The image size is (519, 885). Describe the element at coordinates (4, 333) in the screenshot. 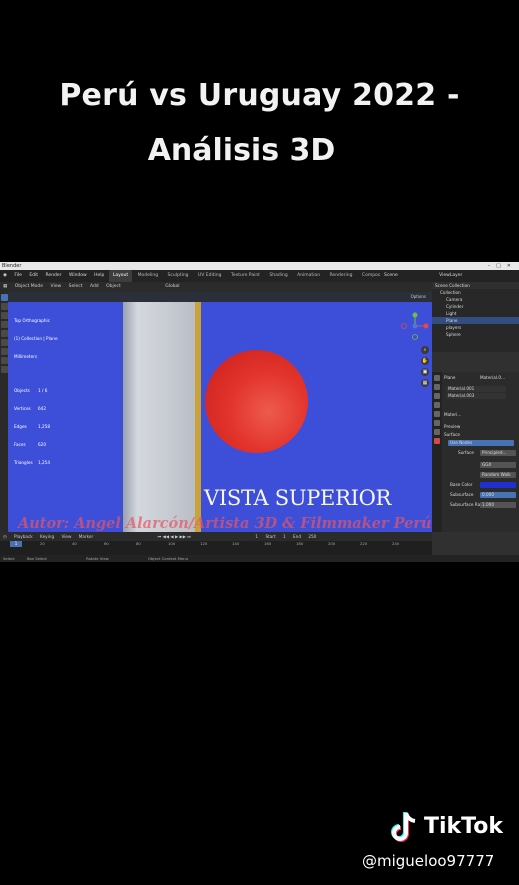

I see `scale-tool-icon` at that location.